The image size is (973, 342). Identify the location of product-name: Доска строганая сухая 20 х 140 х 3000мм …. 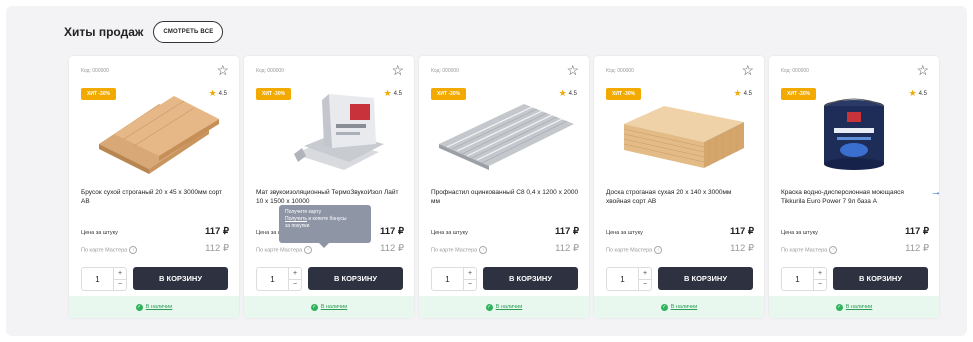
(680, 197).